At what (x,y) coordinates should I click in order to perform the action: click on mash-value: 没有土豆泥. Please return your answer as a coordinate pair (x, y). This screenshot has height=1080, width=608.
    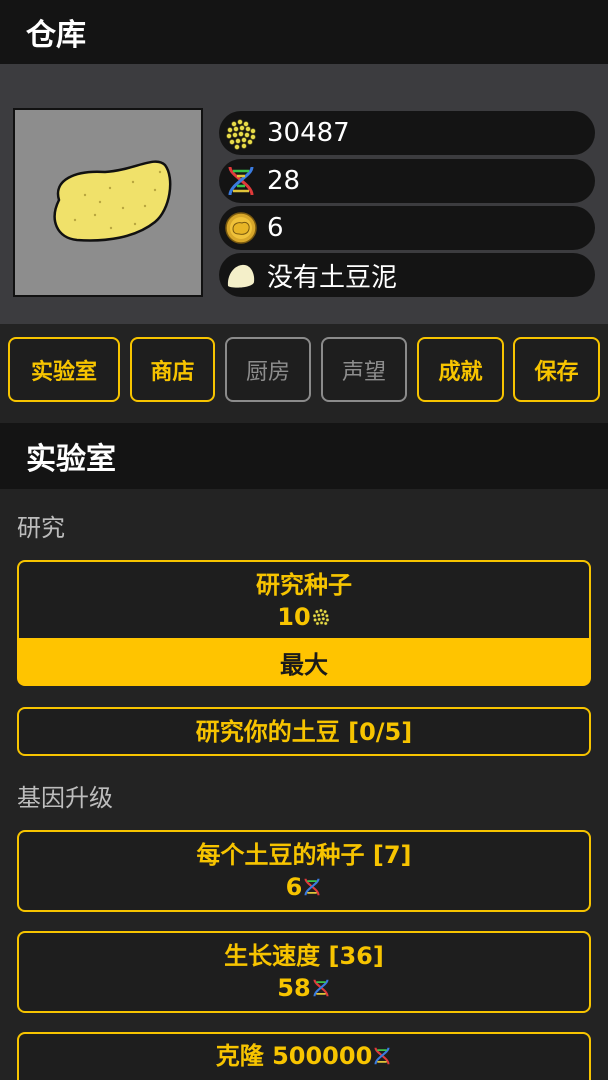
    Looking at the image, I should click on (332, 277).